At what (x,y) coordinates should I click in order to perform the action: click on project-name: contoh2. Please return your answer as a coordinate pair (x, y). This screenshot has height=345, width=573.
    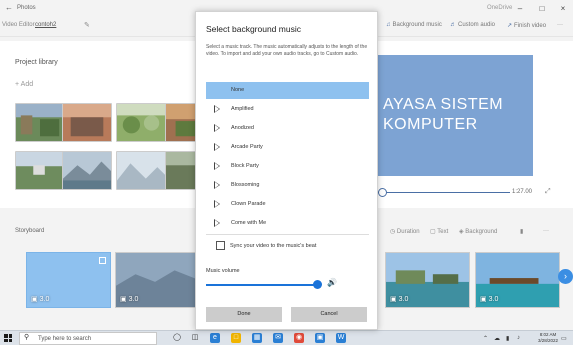
    Looking at the image, I should click on (45, 25).